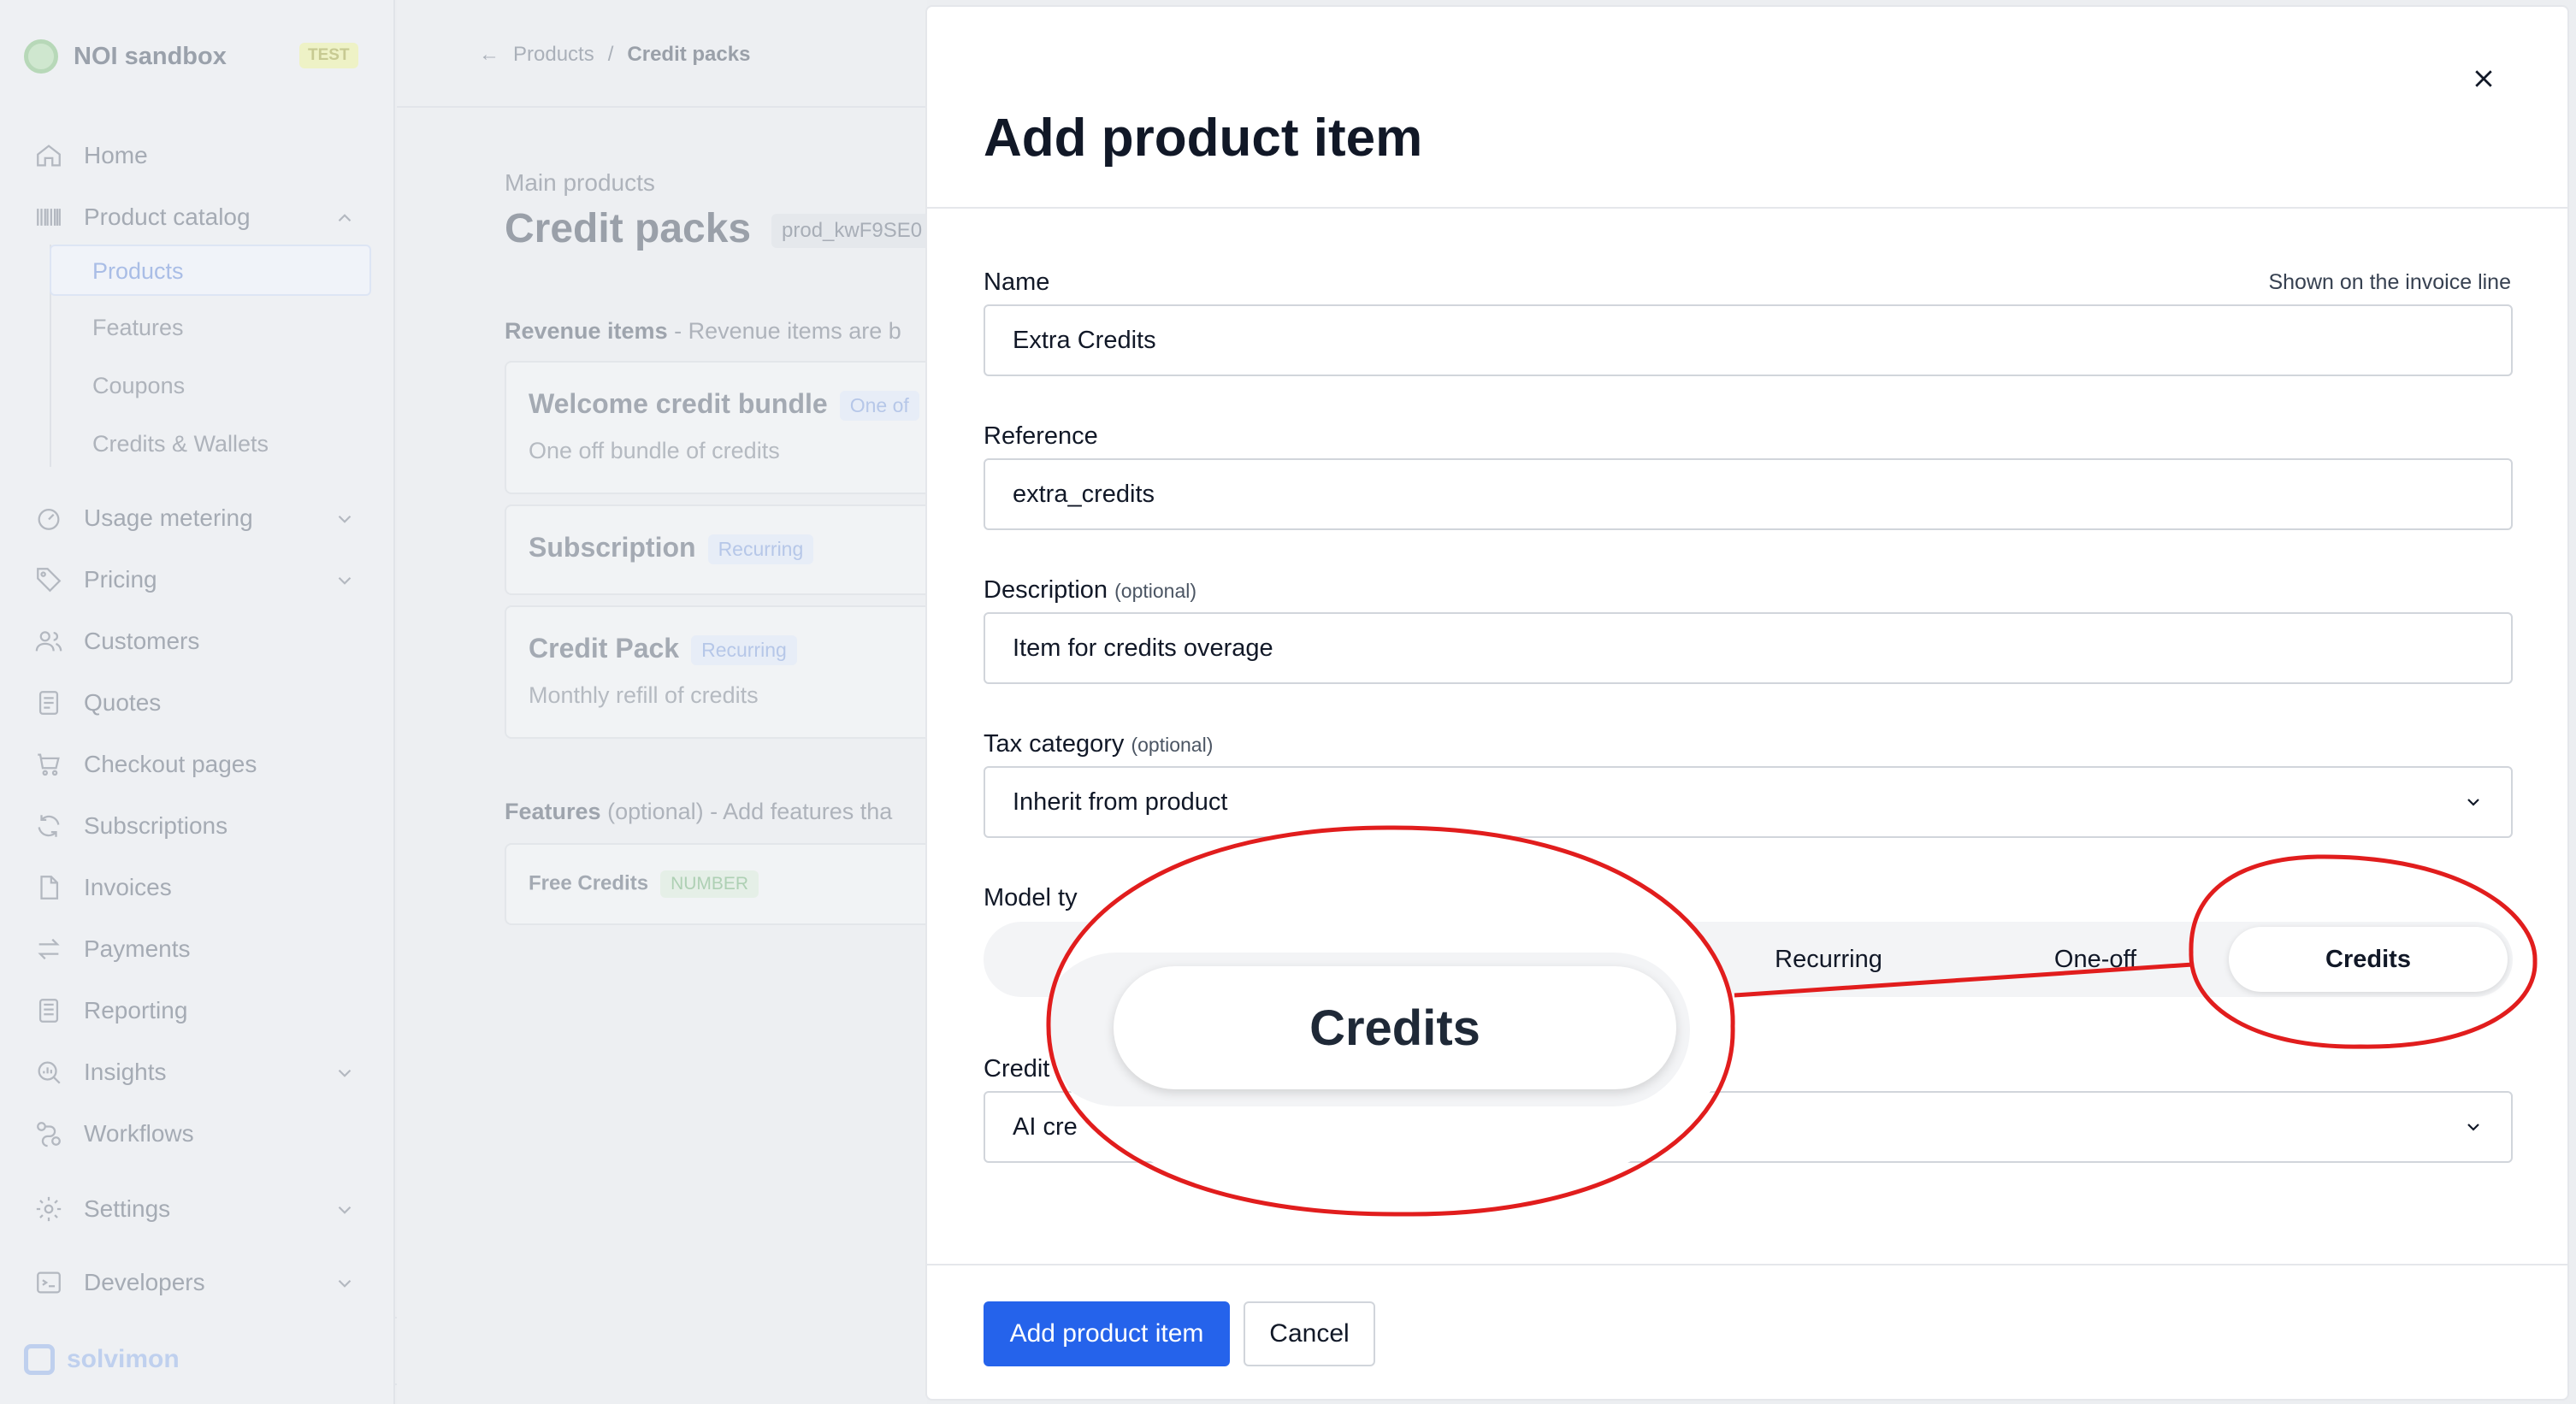  Describe the element at coordinates (143, 518) in the screenshot. I see `sidebar-item-usage-metering: Usage metering` at that location.